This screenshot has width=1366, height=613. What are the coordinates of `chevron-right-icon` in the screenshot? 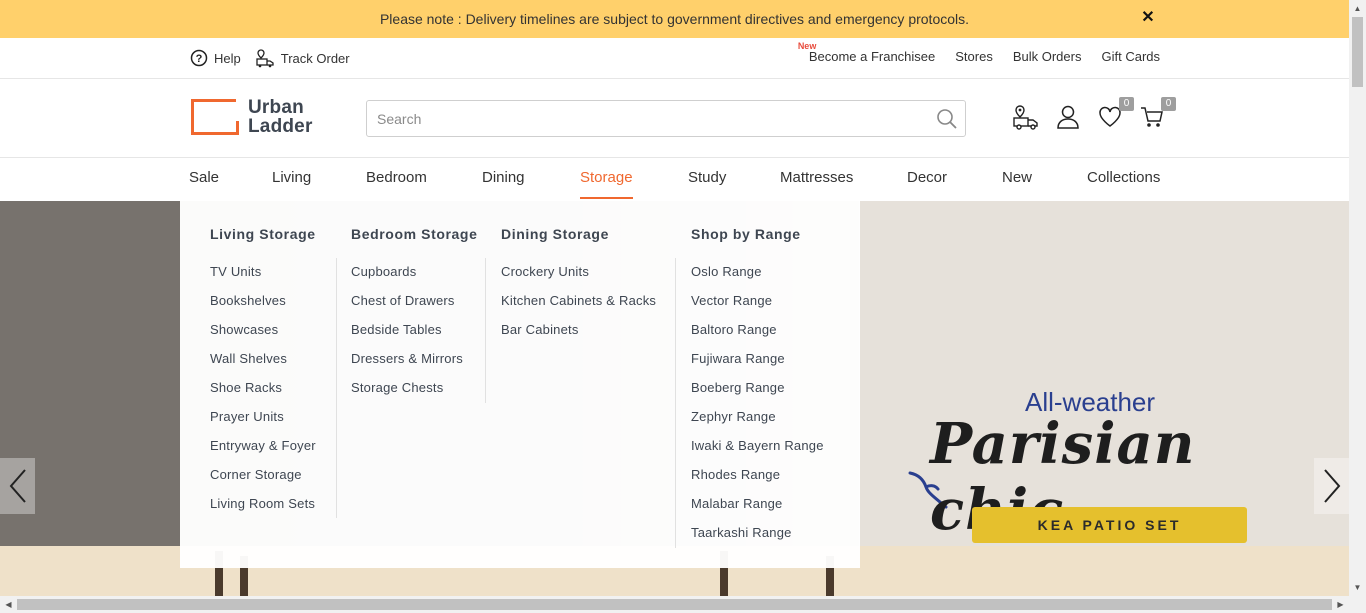 It's located at (1331, 486).